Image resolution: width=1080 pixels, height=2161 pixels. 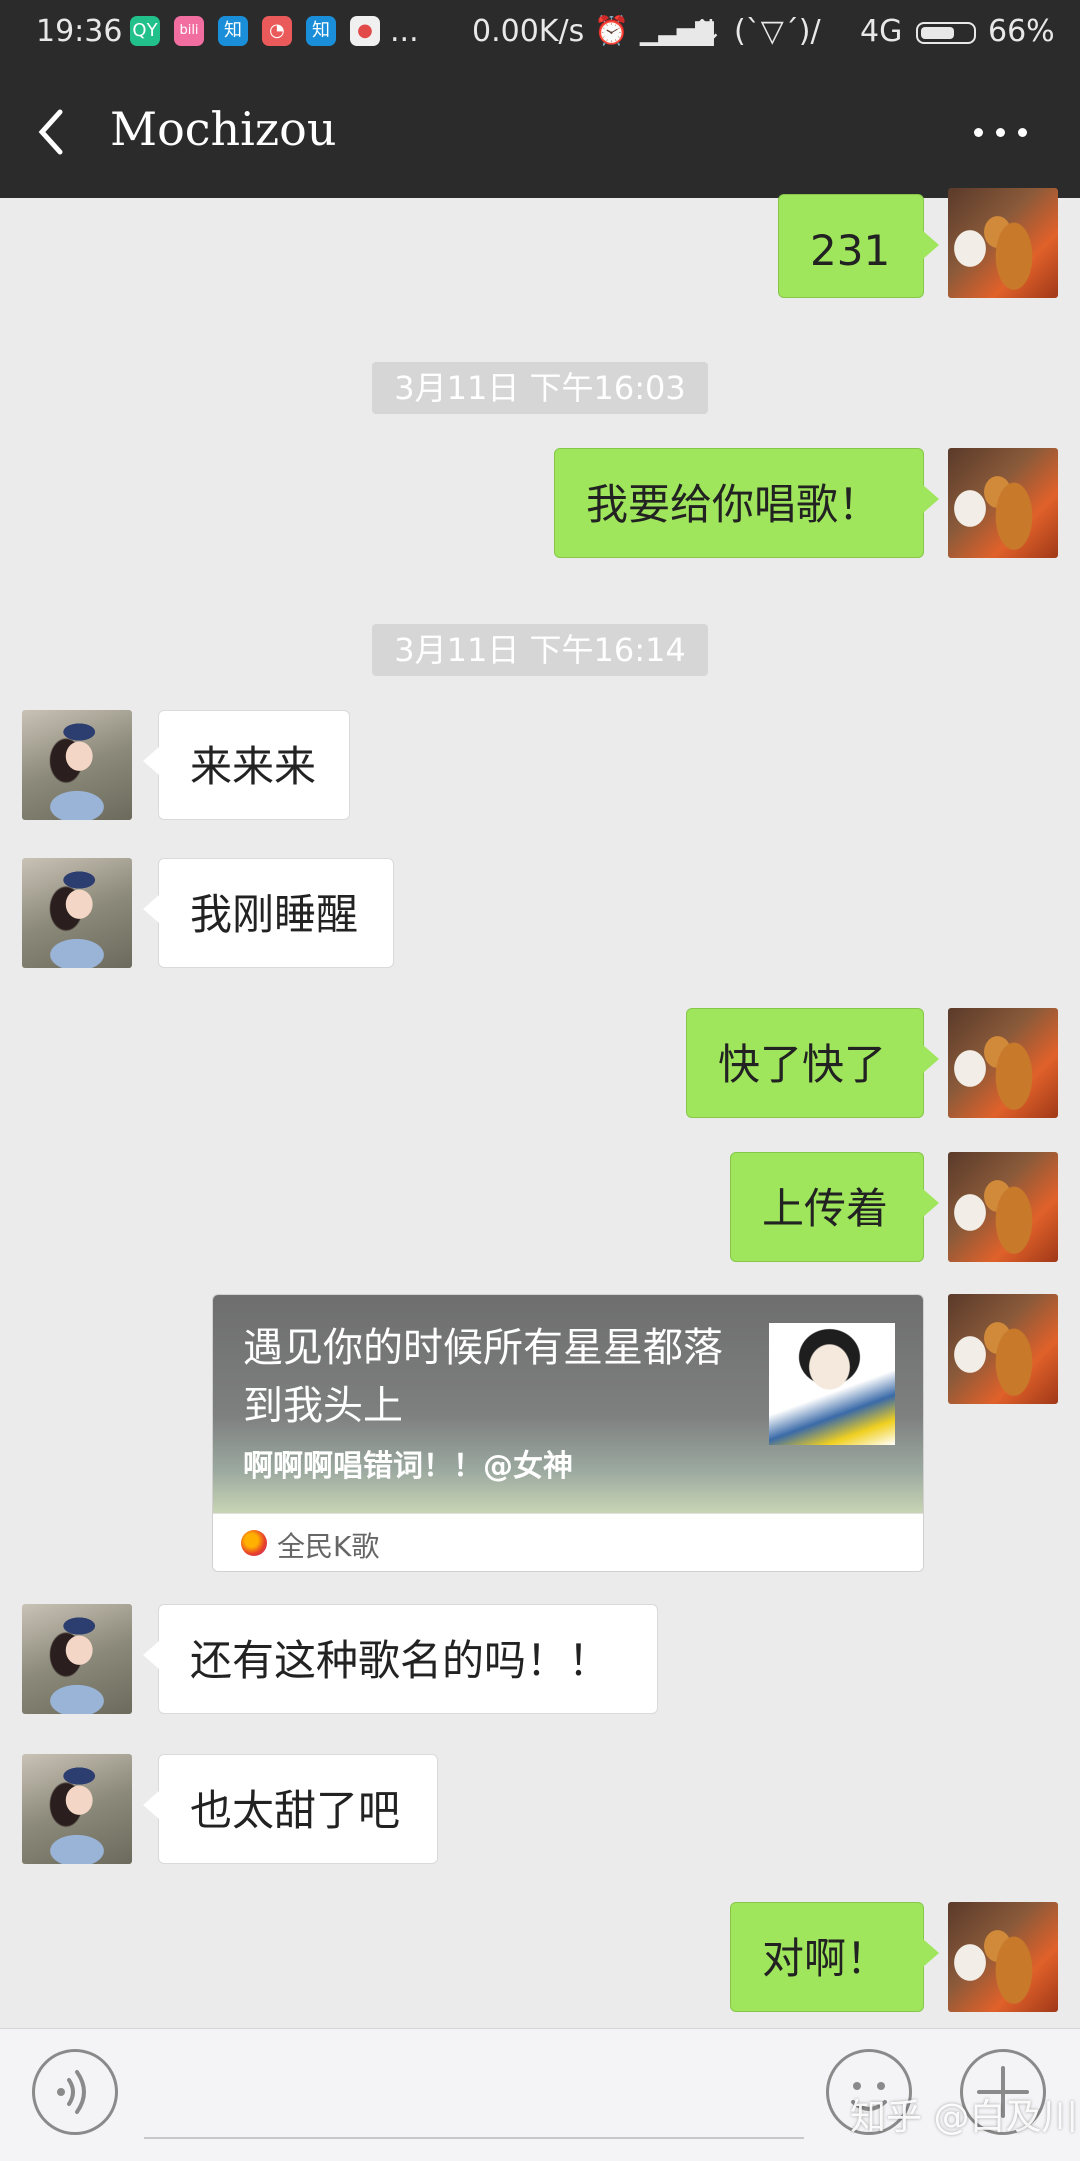 What do you see at coordinates (881, 31) in the screenshot?
I see `network-type: 4G` at bounding box center [881, 31].